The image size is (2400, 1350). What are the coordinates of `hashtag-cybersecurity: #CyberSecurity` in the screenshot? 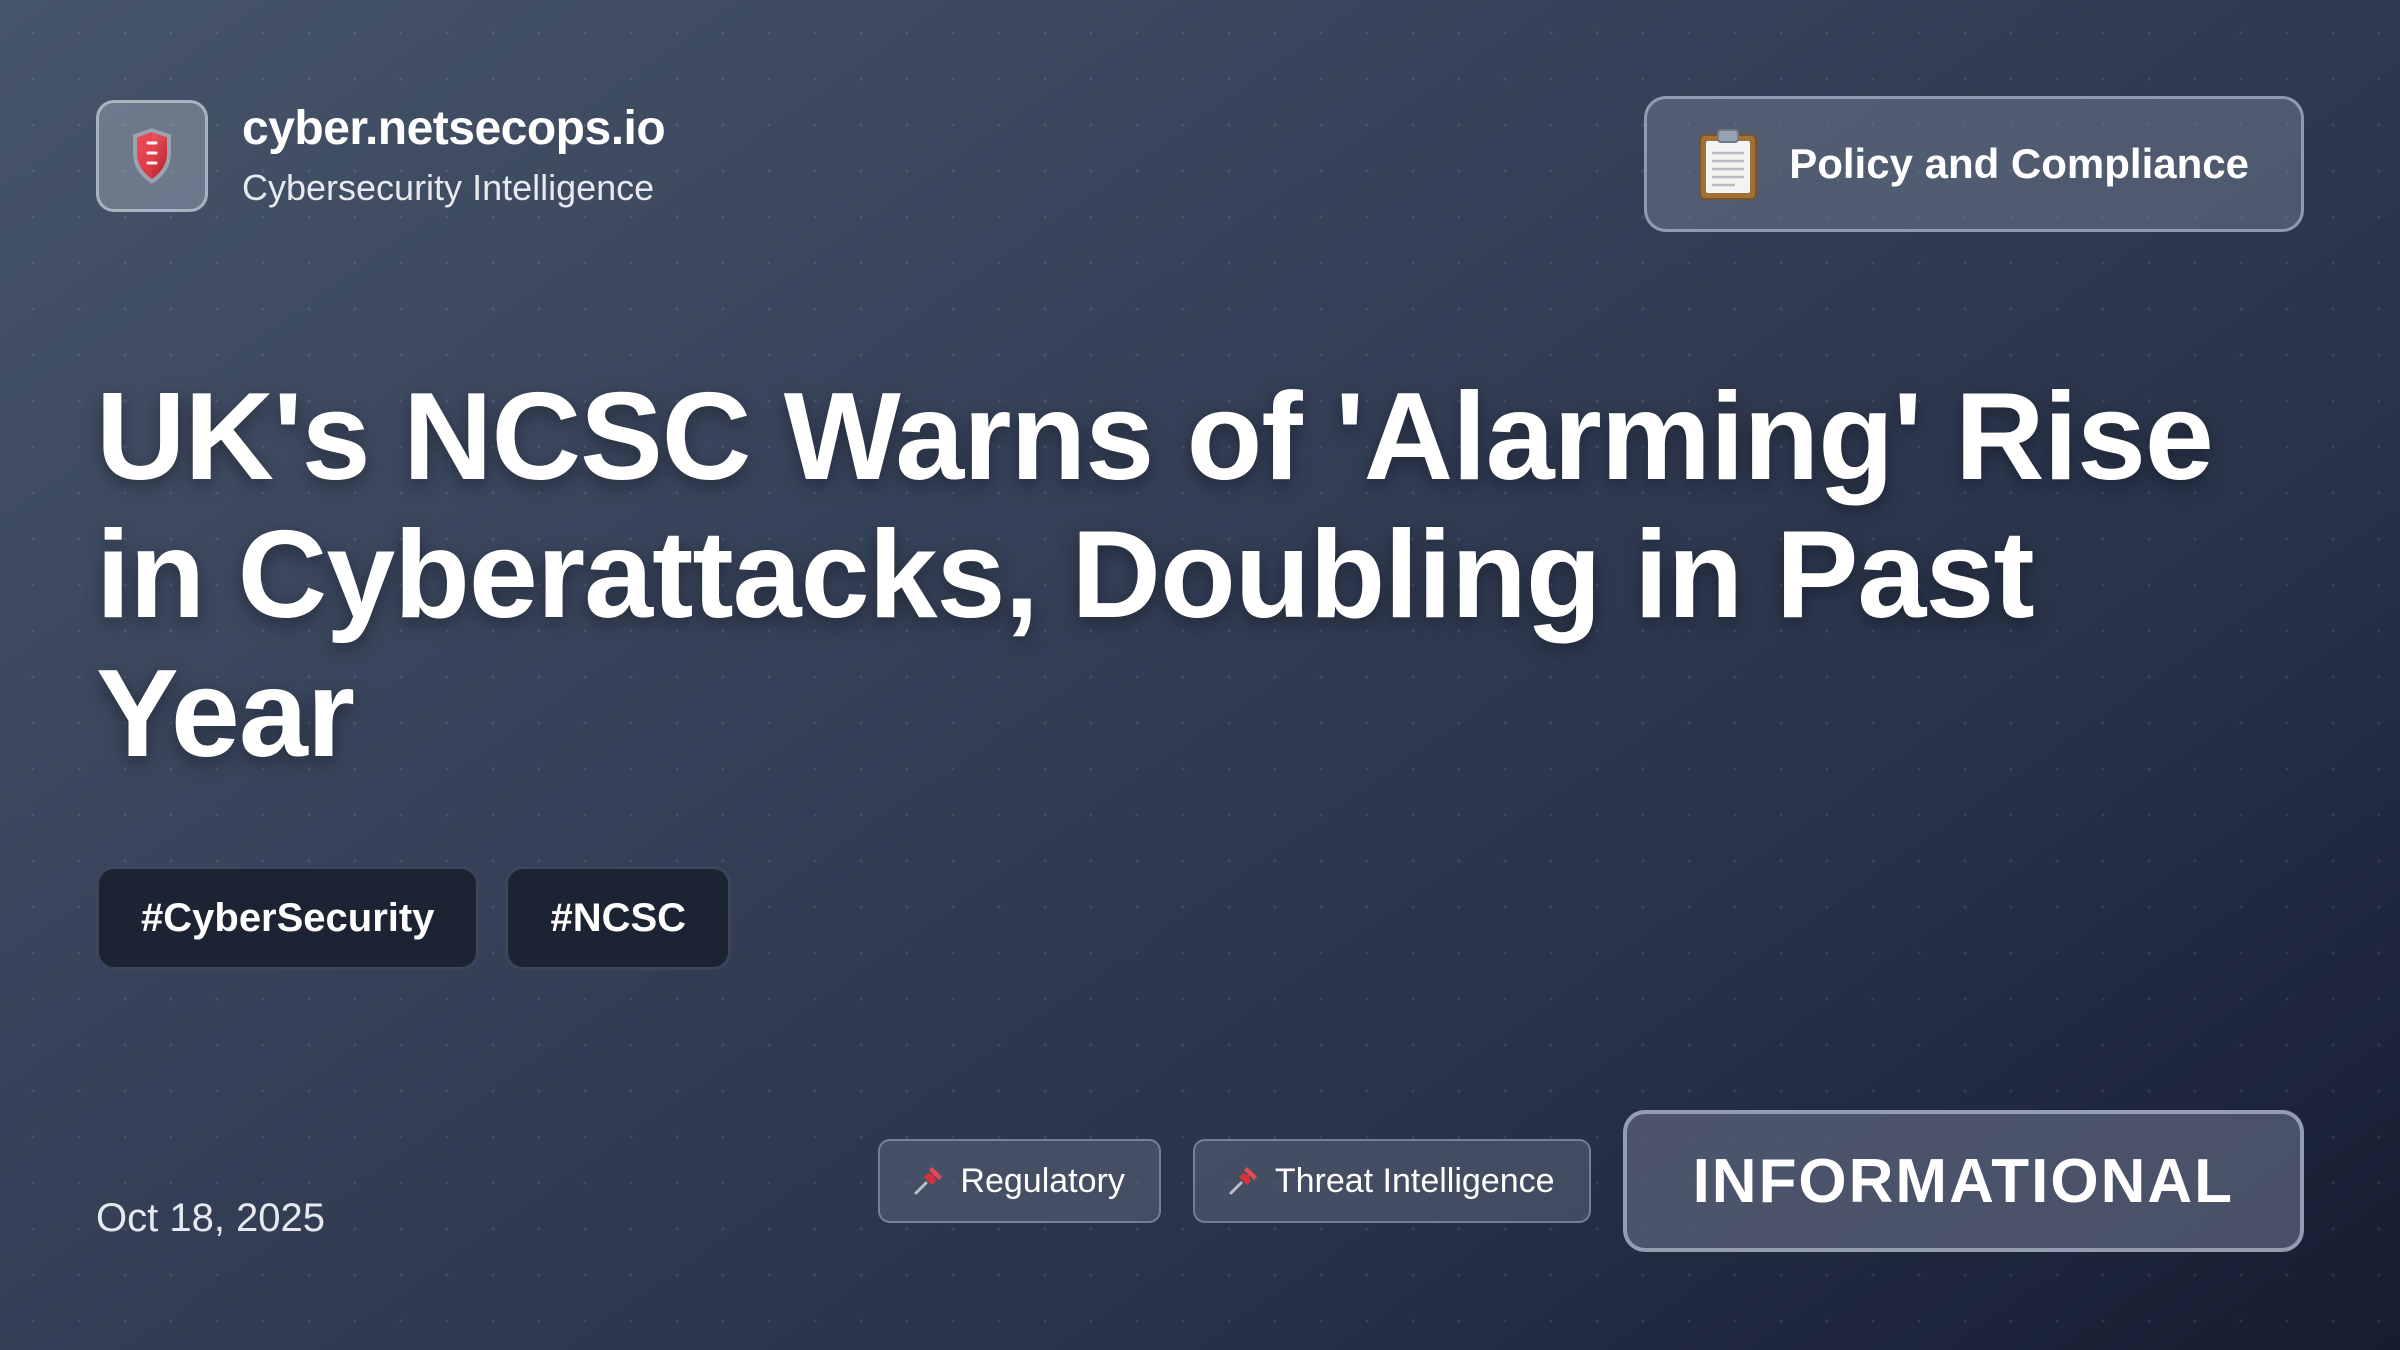 It's located at (288, 918).